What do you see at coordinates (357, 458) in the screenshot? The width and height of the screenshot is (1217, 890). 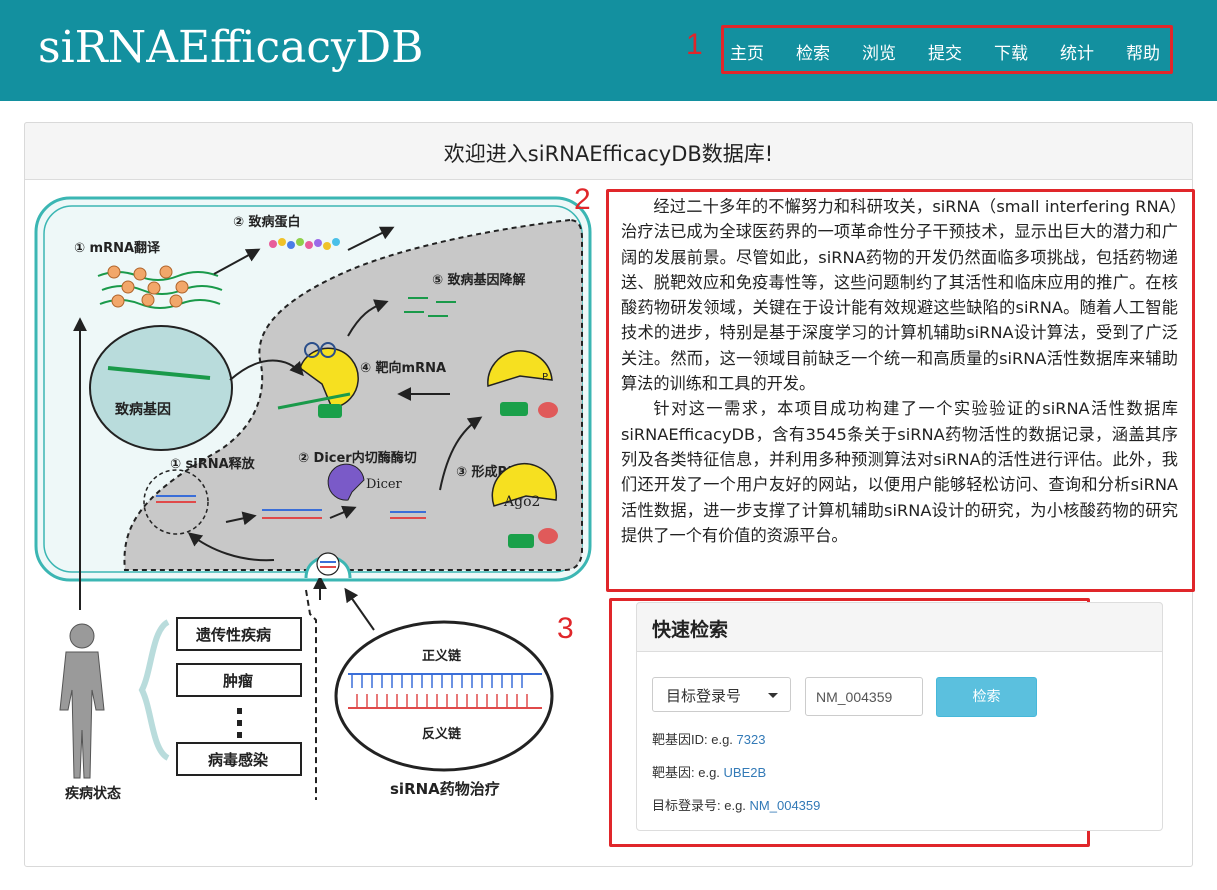 I see `label-dicer-cut: ② Dicer内切酶酶切` at bounding box center [357, 458].